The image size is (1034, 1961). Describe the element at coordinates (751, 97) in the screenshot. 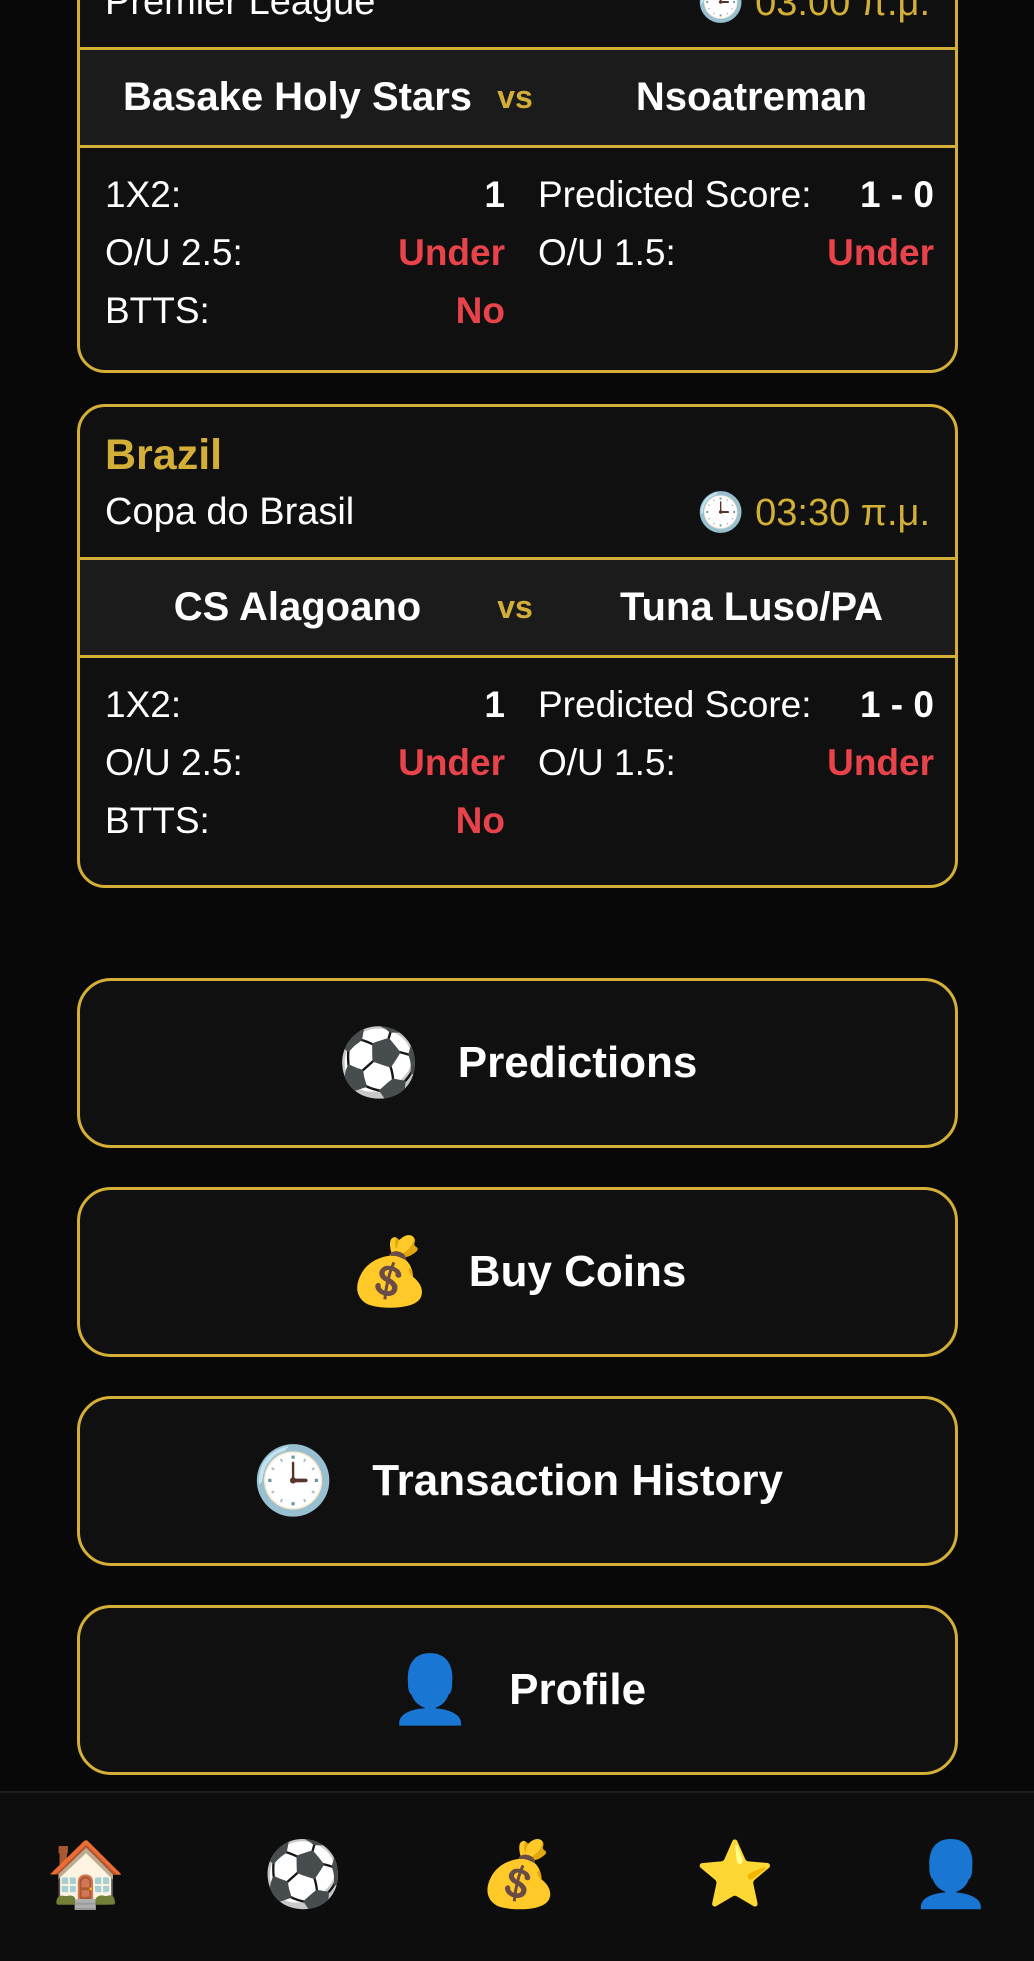

I see `away-team: Nsoatreman` at that location.